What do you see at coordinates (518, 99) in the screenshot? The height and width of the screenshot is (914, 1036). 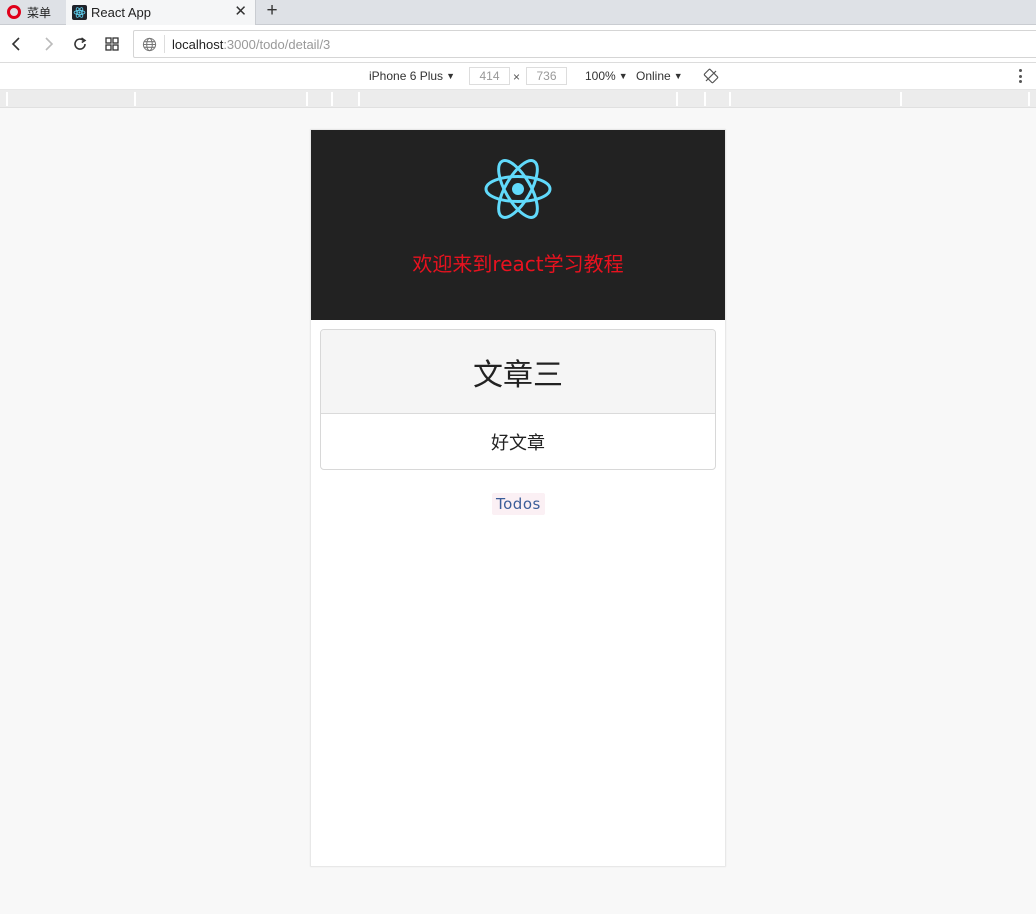 I see `media-query-ruler` at bounding box center [518, 99].